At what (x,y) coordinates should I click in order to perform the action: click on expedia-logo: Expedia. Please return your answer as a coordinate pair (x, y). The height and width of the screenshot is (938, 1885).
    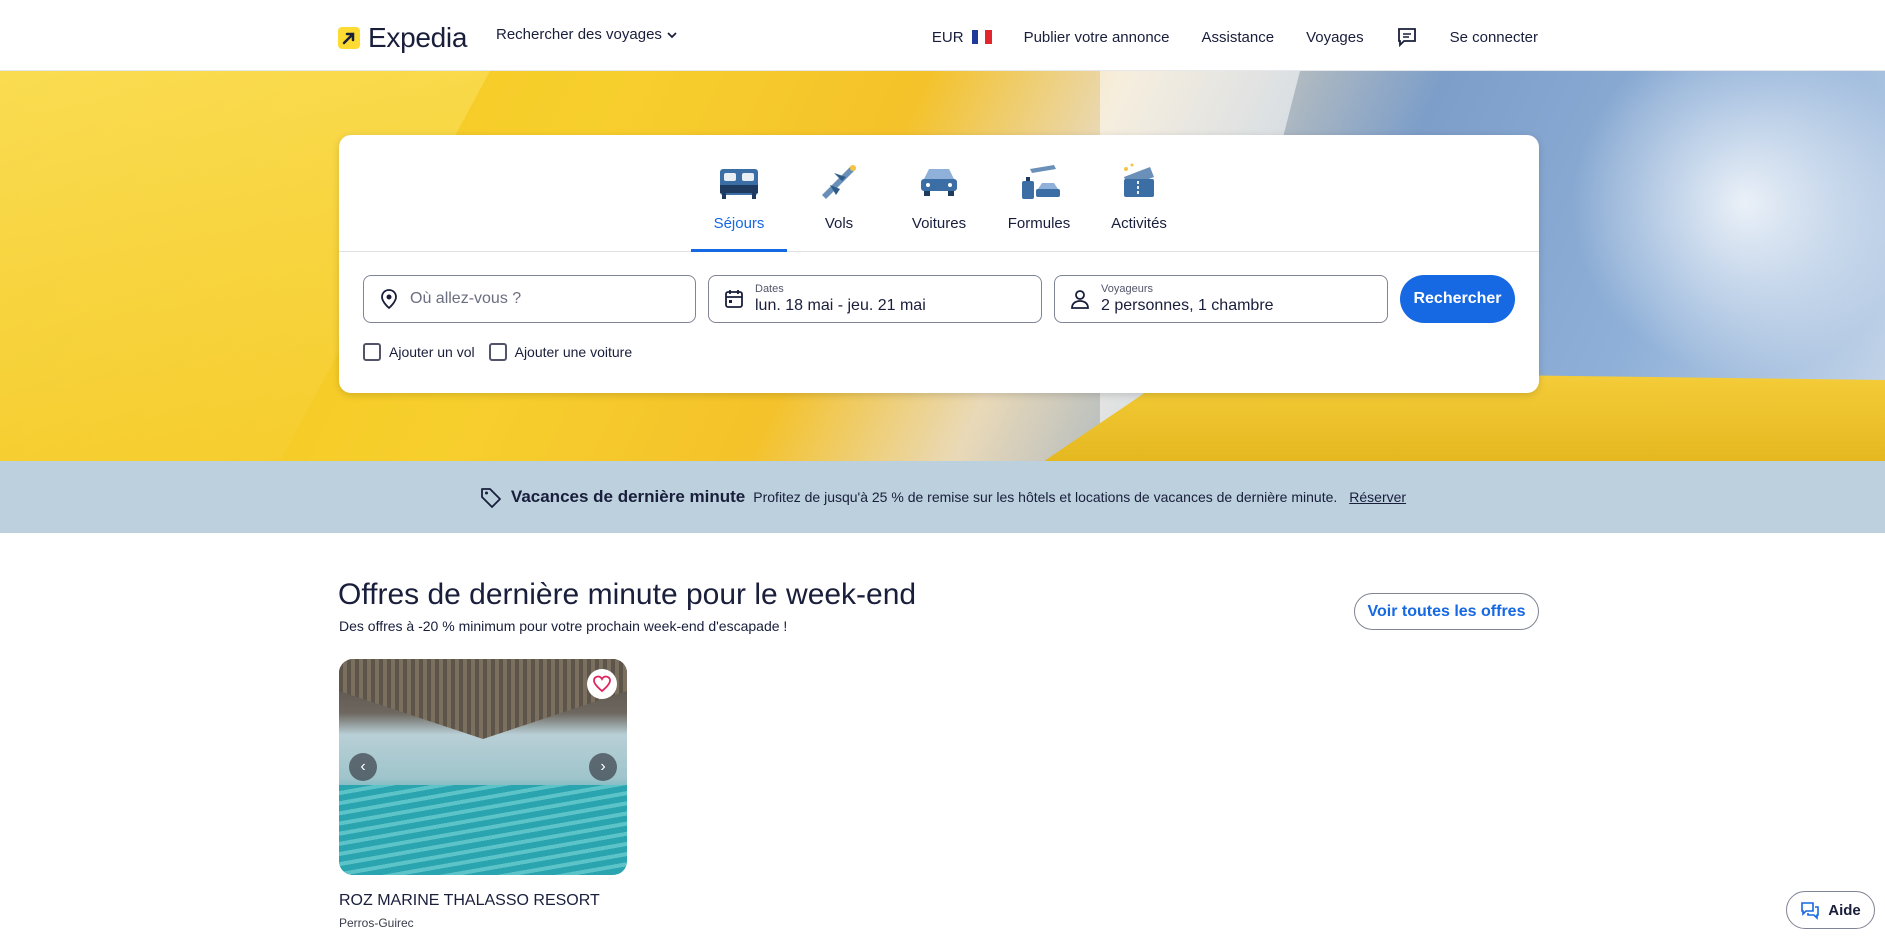
    Looking at the image, I should click on (402, 38).